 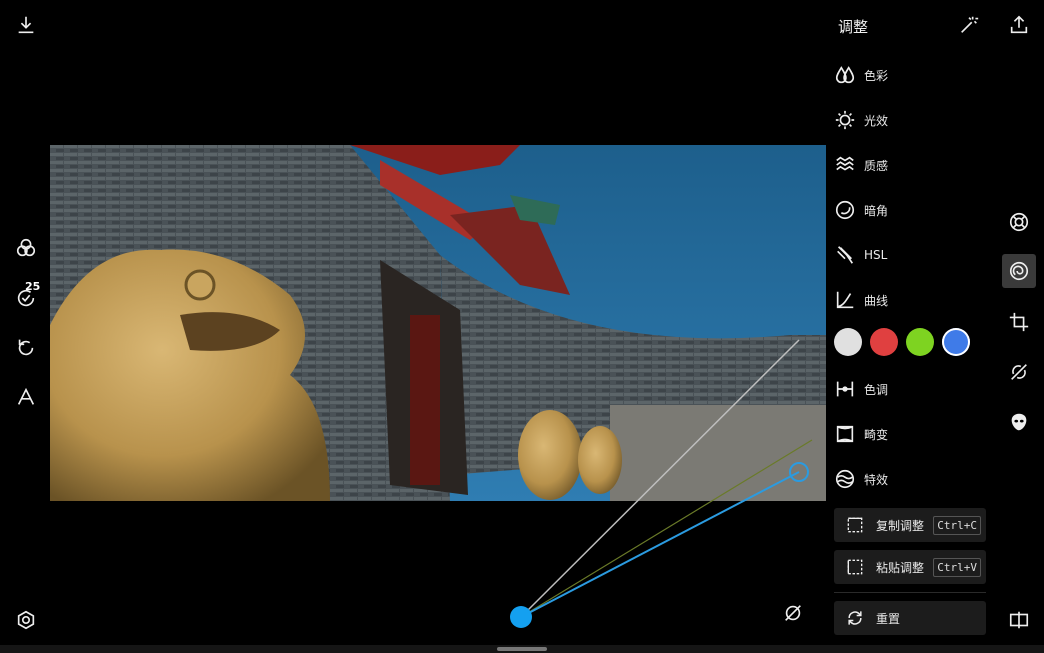 I want to click on divider, so click(x=910, y=592).